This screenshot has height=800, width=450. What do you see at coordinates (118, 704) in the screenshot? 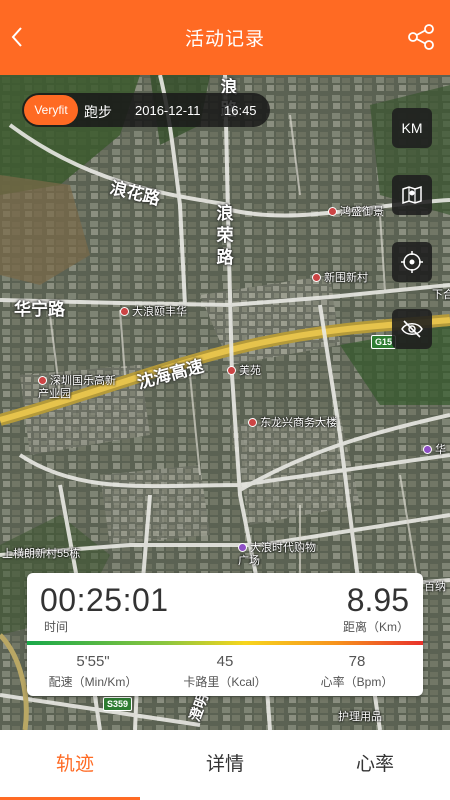
I see `highway-shield-s359: S359` at bounding box center [118, 704].